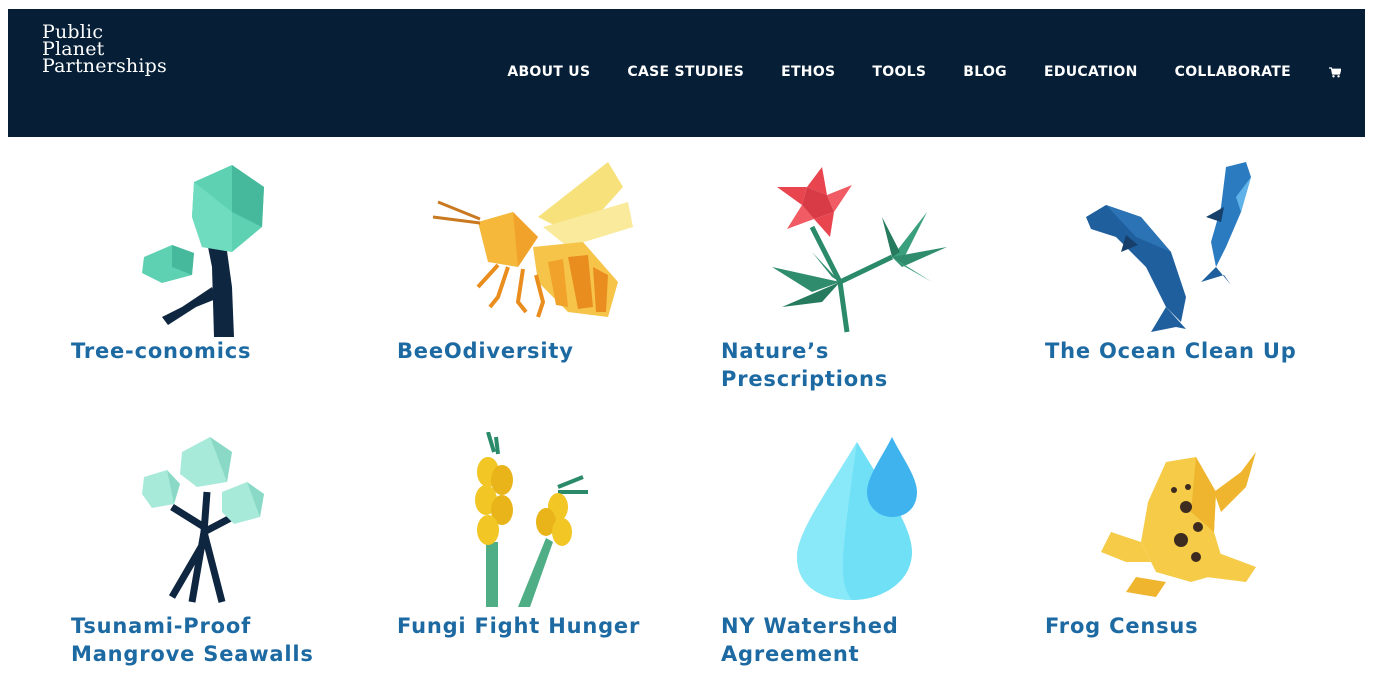  I want to click on nav-tools: TOOLS, so click(899, 72).